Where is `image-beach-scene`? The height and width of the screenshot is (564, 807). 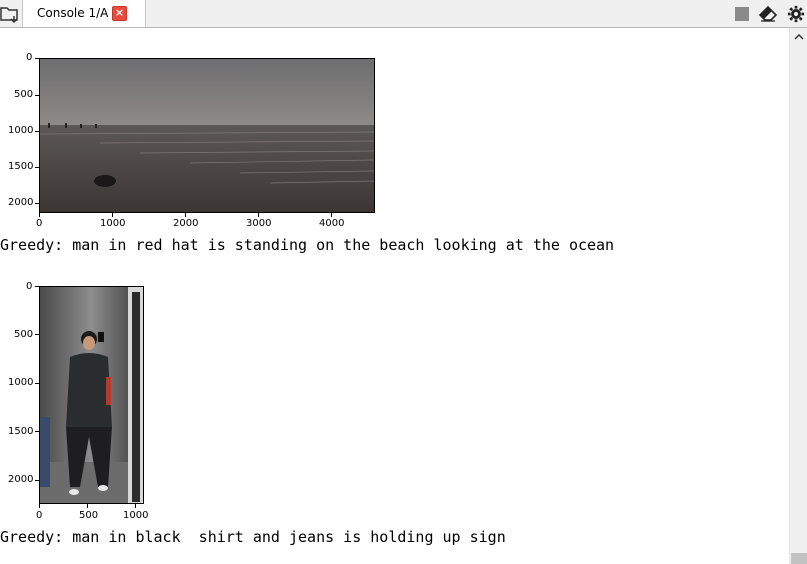 image-beach-scene is located at coordinates (207, 135).